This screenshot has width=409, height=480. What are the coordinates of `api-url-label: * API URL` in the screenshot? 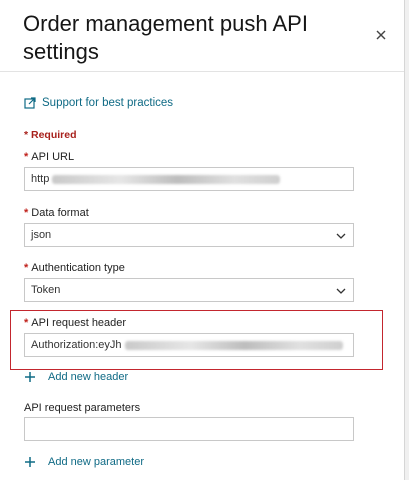 It's located at (49, 157).